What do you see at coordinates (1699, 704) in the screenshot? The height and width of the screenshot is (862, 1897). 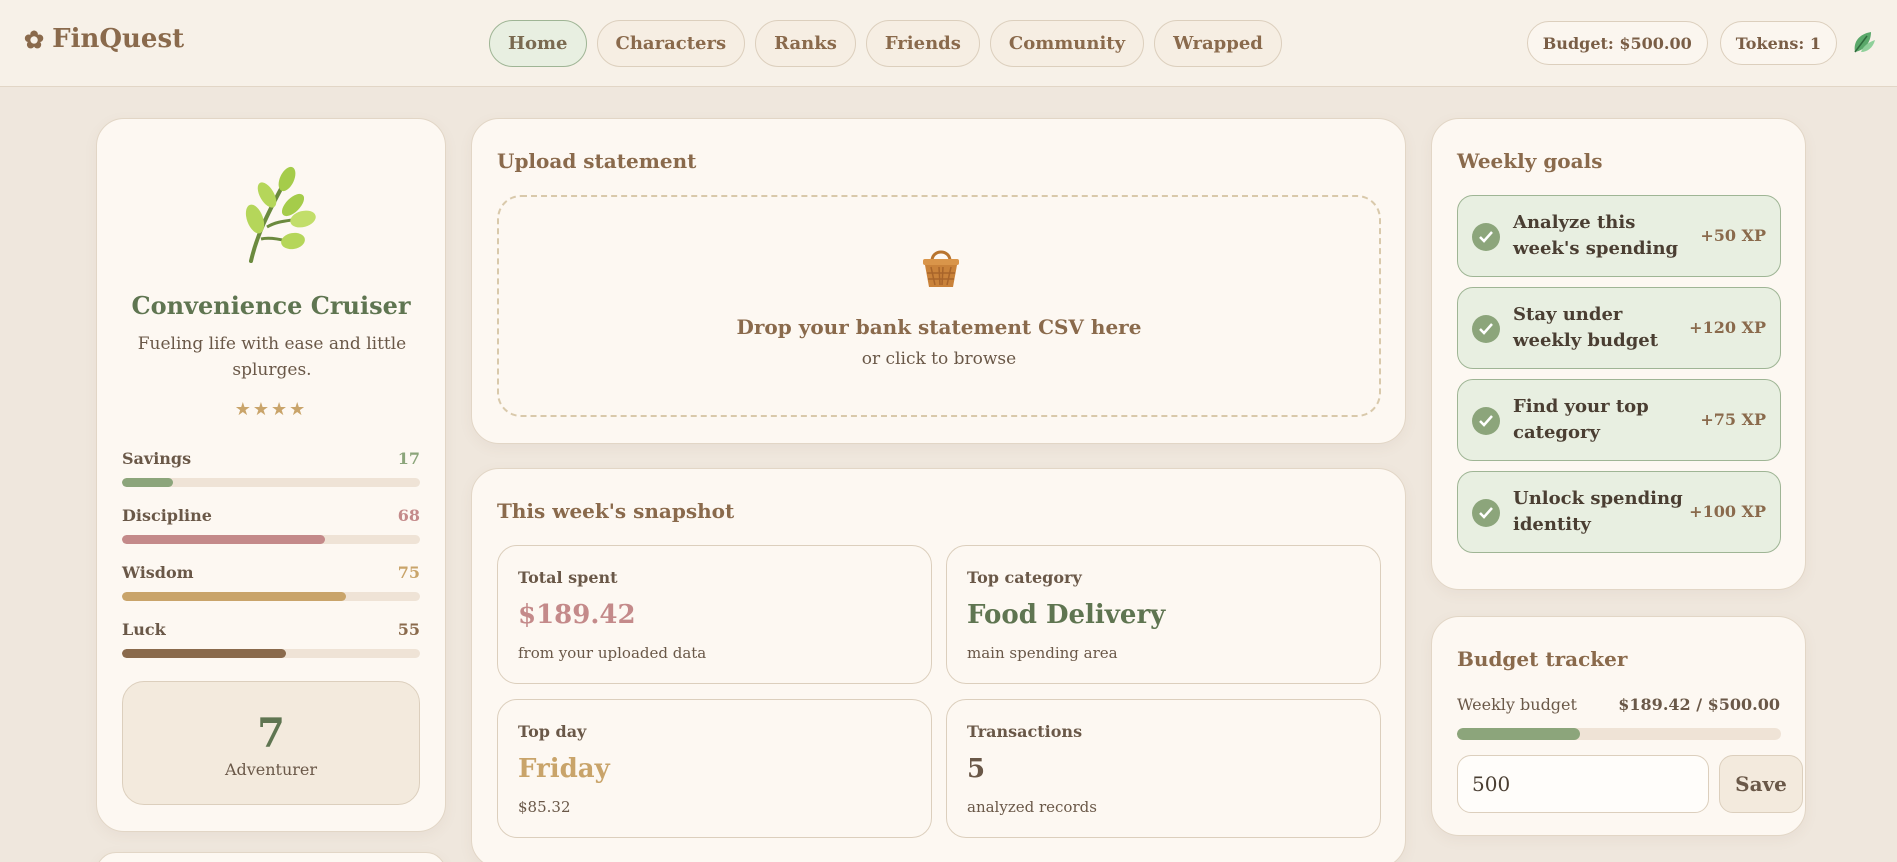 I see `budget-amount: $189.42 / $500.00` at bounding box center [1699, 704].